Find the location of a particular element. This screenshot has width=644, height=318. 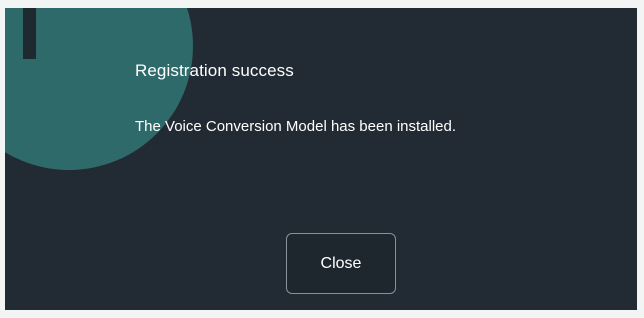

dialog-title: Registration success is located at coordinates (214, 70).